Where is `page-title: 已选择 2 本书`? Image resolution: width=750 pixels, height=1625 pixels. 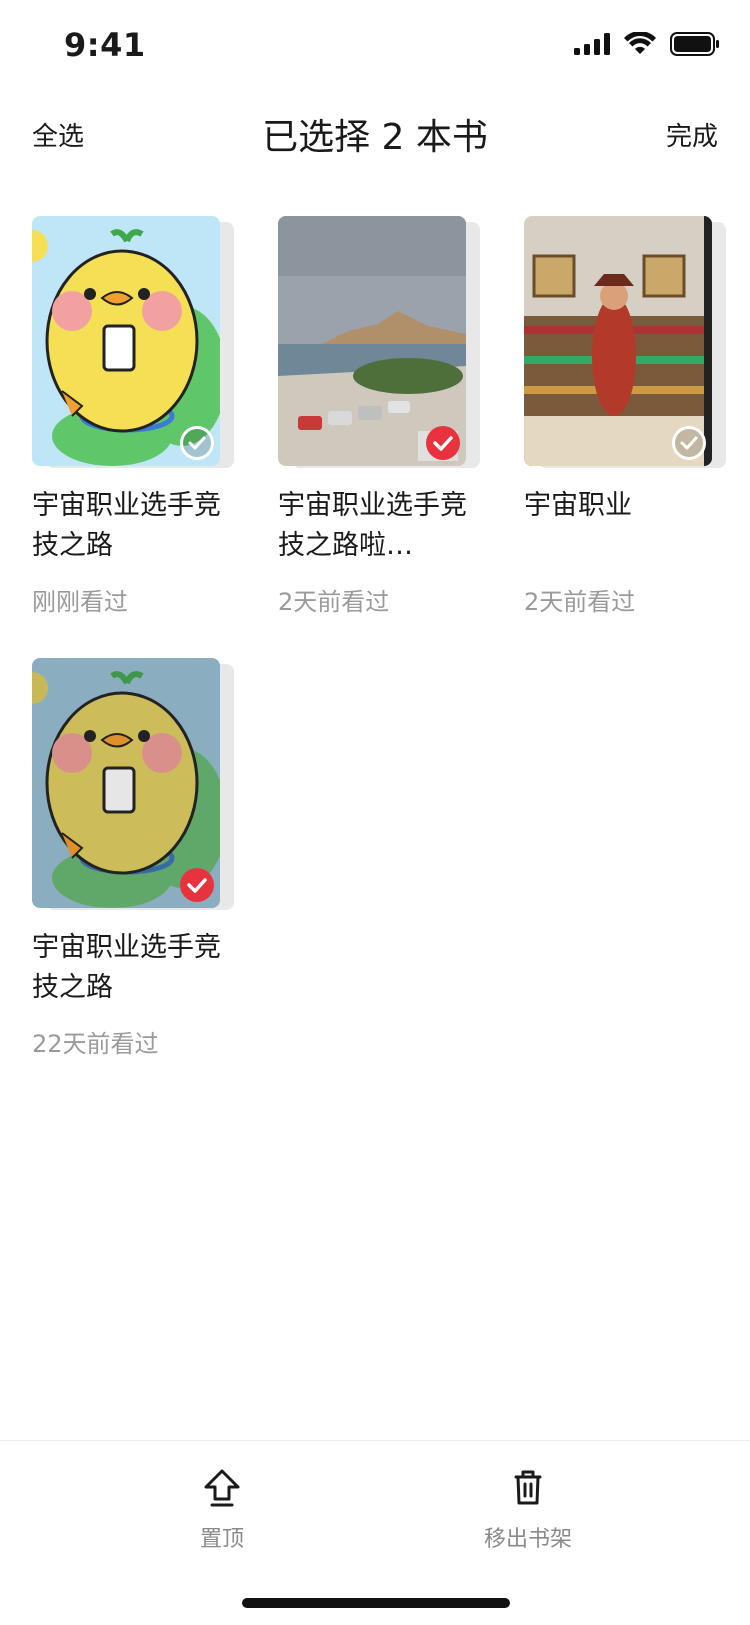 page-title: 已选择 2 本书 is located at coordinates (375, 137).